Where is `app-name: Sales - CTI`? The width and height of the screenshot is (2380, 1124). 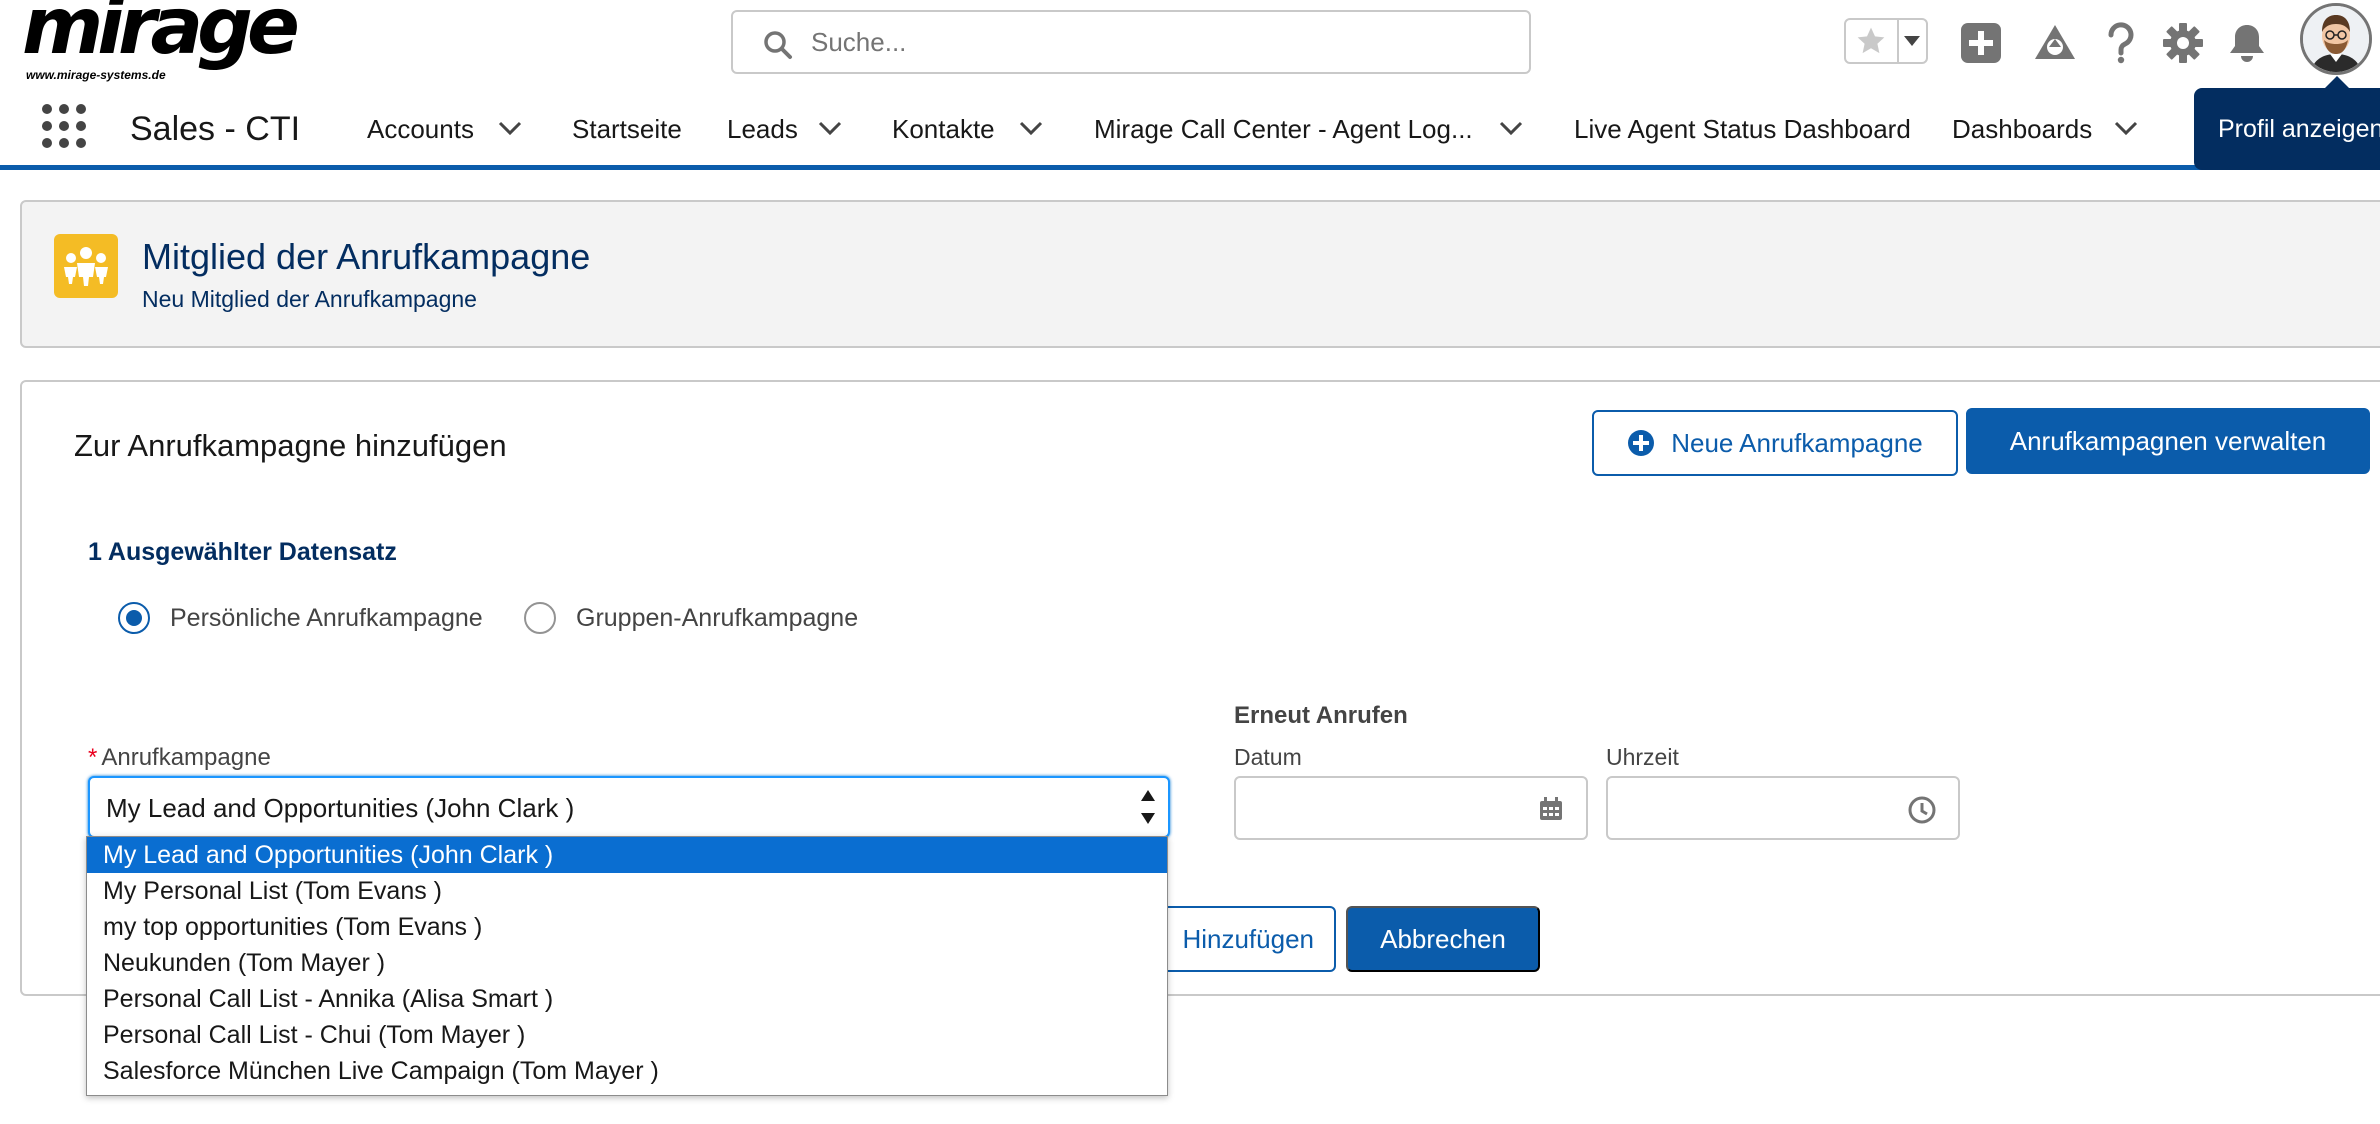 app-name: Sales - CTI is located at coordinates (215, 129).